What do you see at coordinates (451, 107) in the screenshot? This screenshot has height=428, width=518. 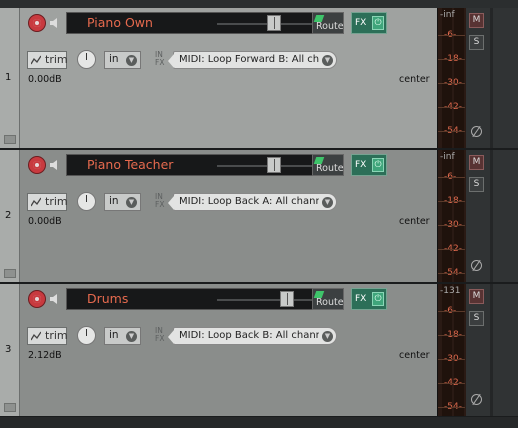 I see `meter-tick-label: -42-` at bounding box center [451, 107].